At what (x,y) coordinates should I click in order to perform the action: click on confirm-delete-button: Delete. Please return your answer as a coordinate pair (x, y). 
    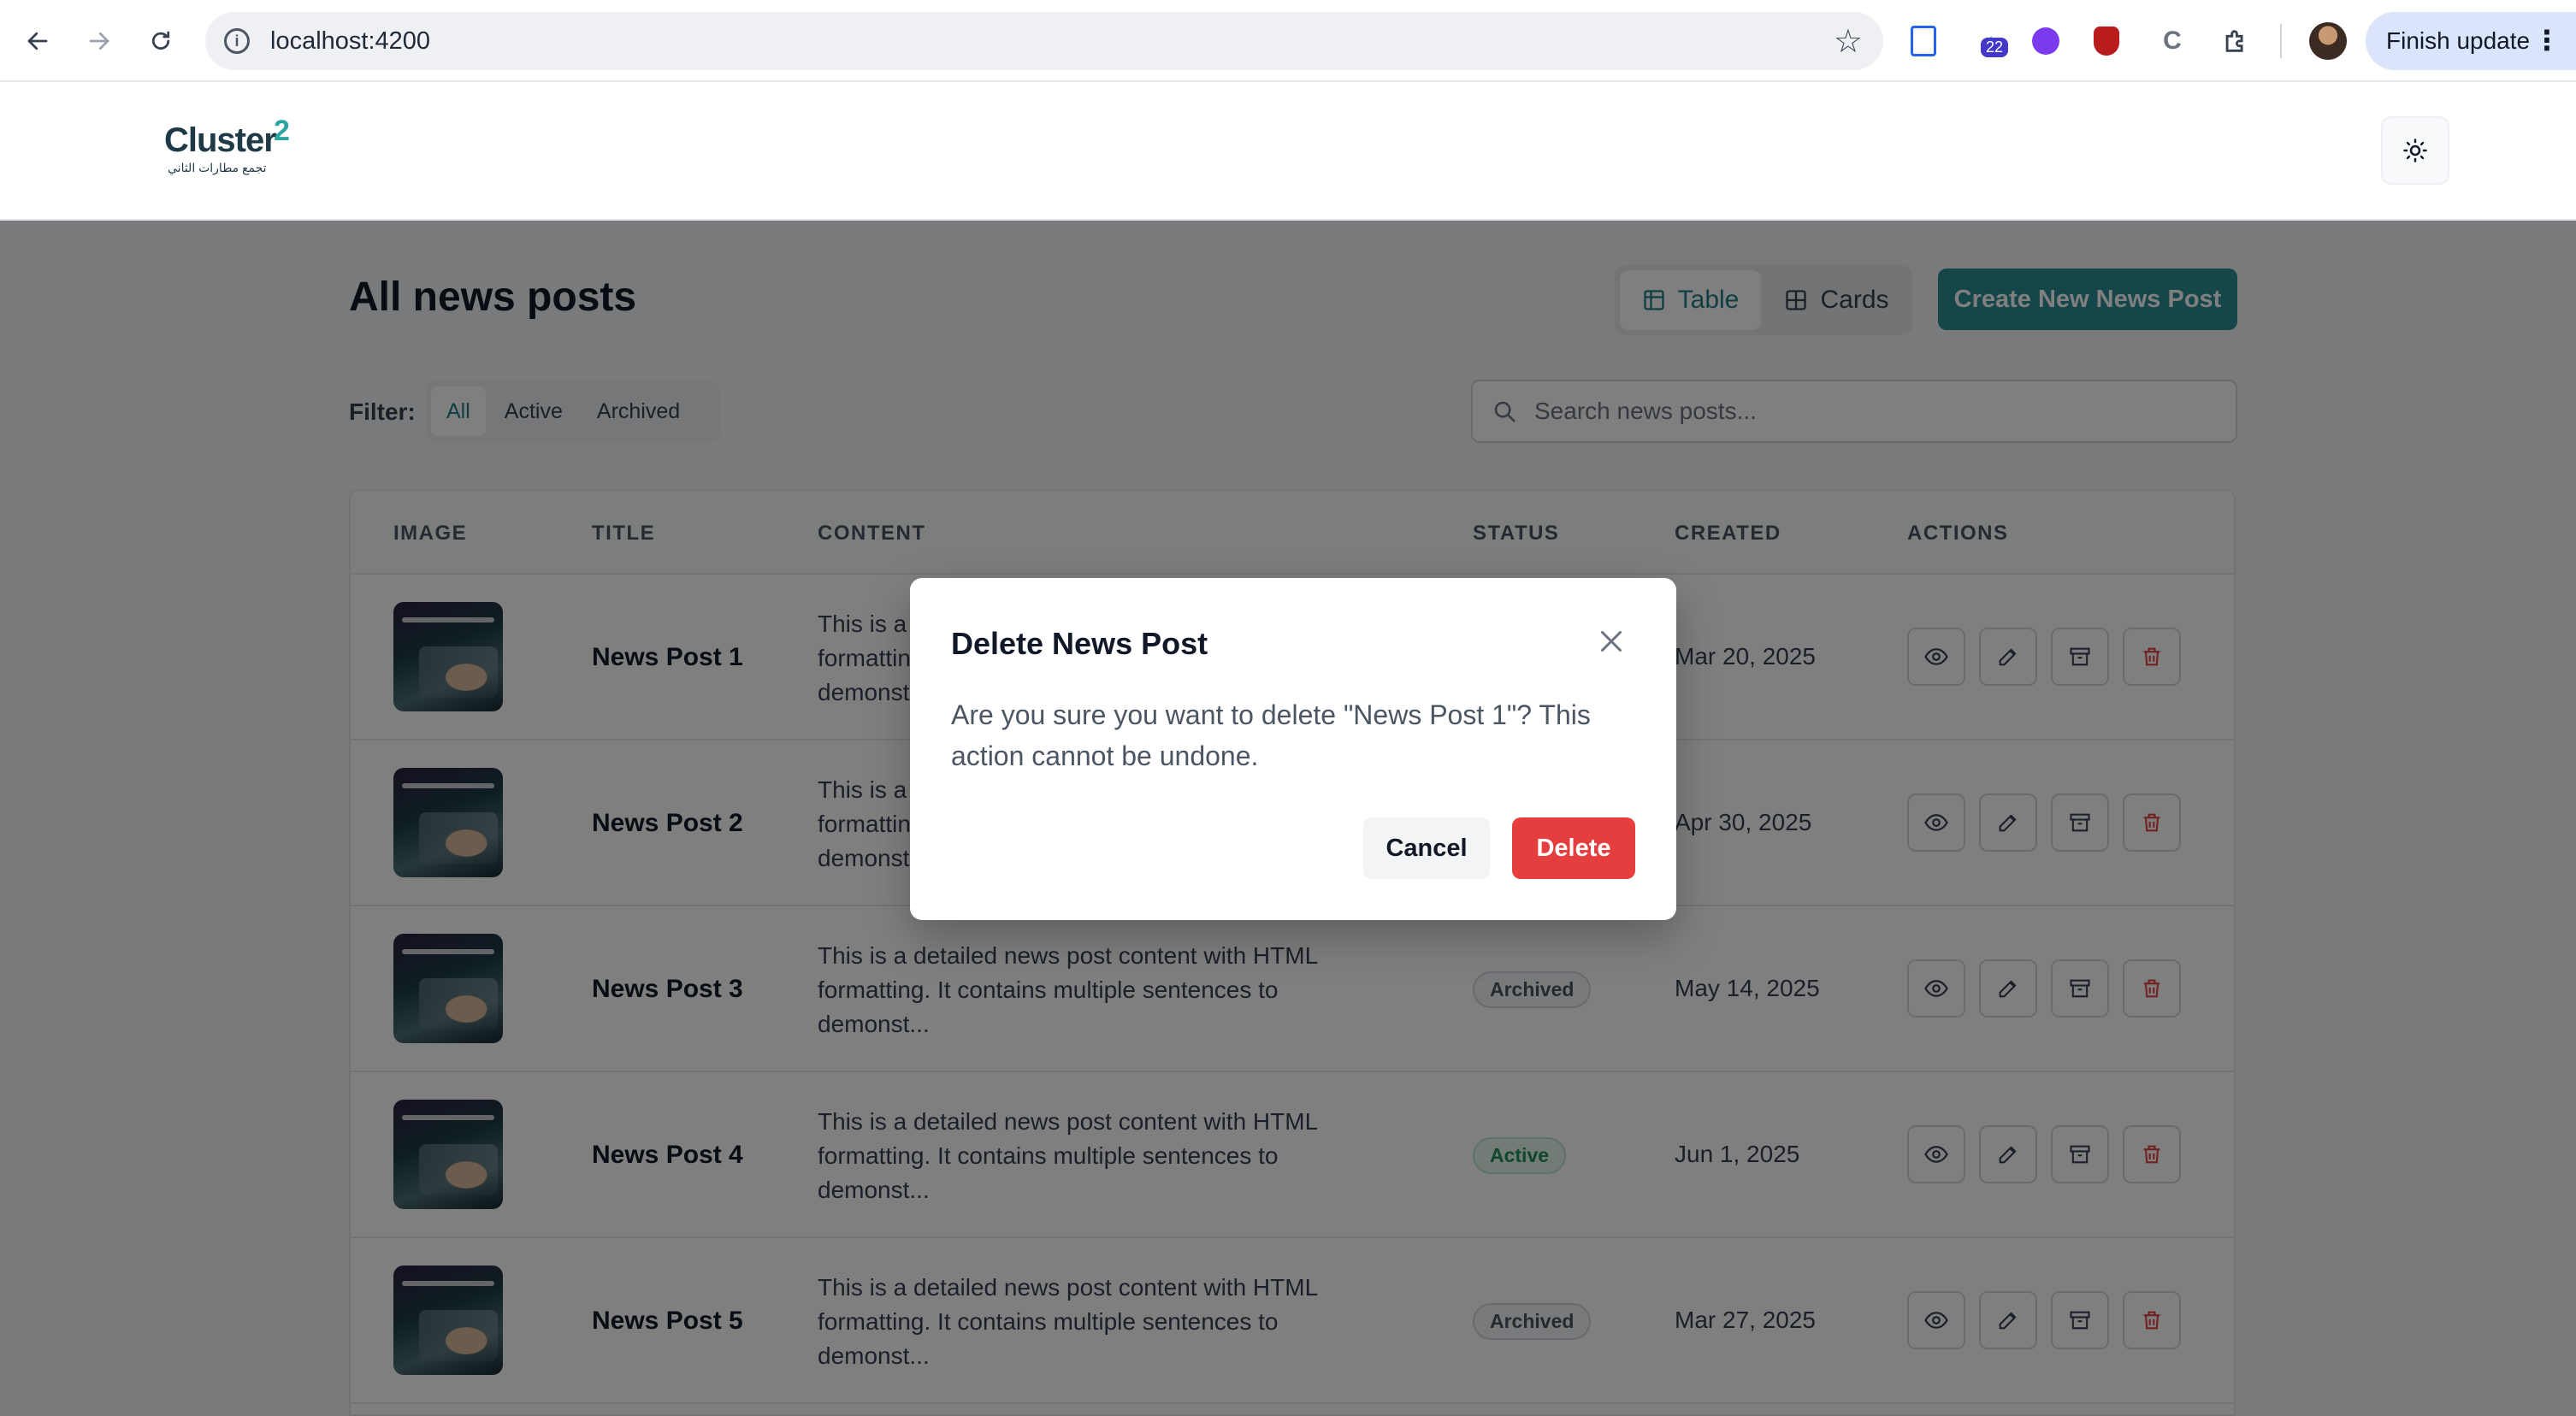
    Looking at the image, I should click on (1573, 848).